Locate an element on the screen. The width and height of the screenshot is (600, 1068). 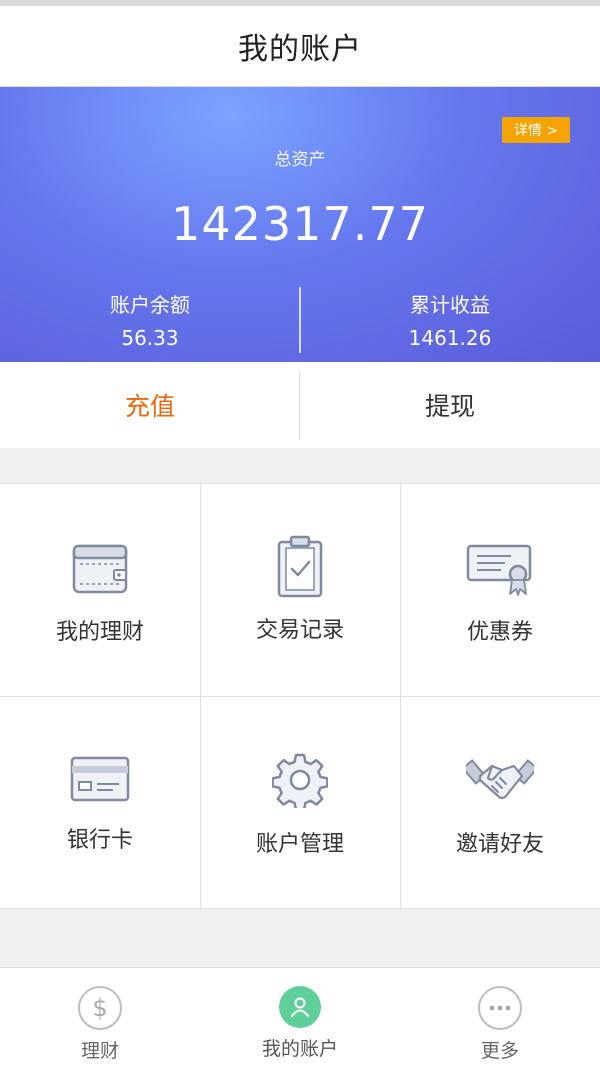
grid-item-label: 邀请好友 is located at coordinates (499, 844).